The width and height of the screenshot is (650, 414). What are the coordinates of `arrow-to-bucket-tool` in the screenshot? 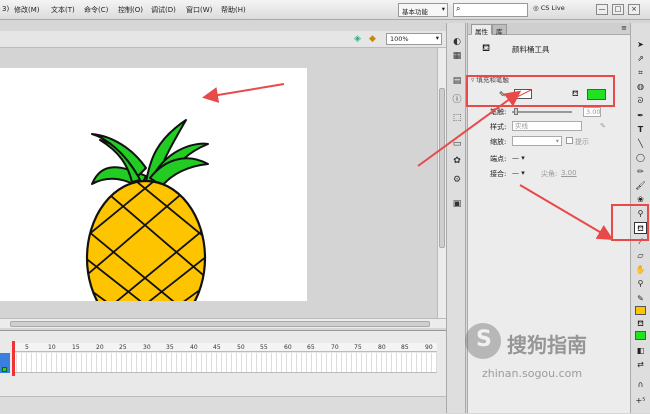 It's located at (566, 212).